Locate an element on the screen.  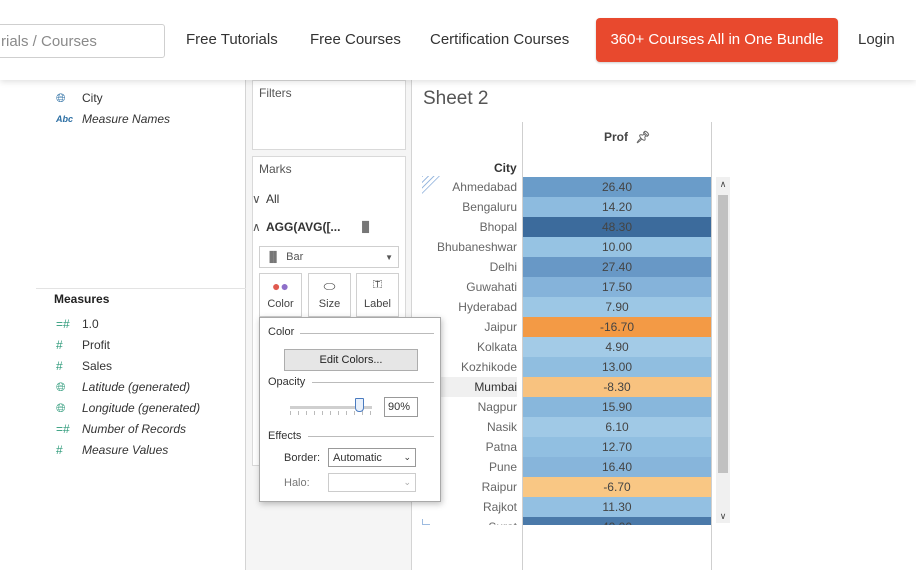
color-button: ●● Color is located at coordinates (280, 295).